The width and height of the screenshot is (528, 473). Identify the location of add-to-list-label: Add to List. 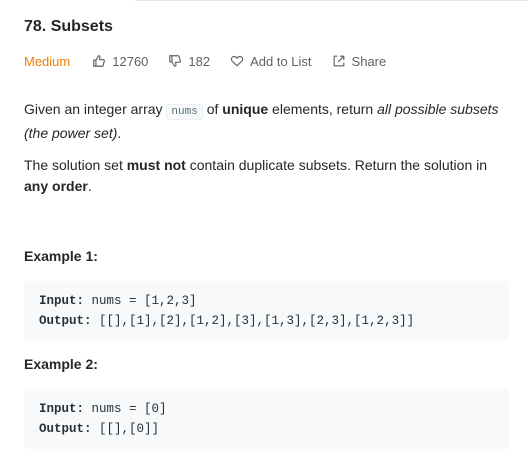
(281, 61).